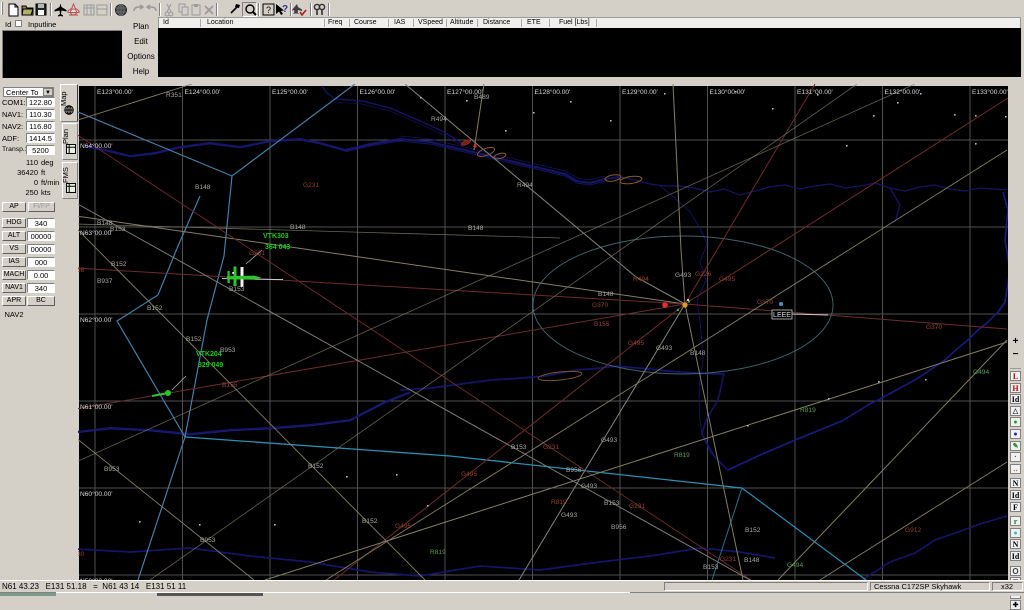 The width and height of the screenshot is (1024, 610). I want to click on svg-text: E123°00.00', so click(115, 92).